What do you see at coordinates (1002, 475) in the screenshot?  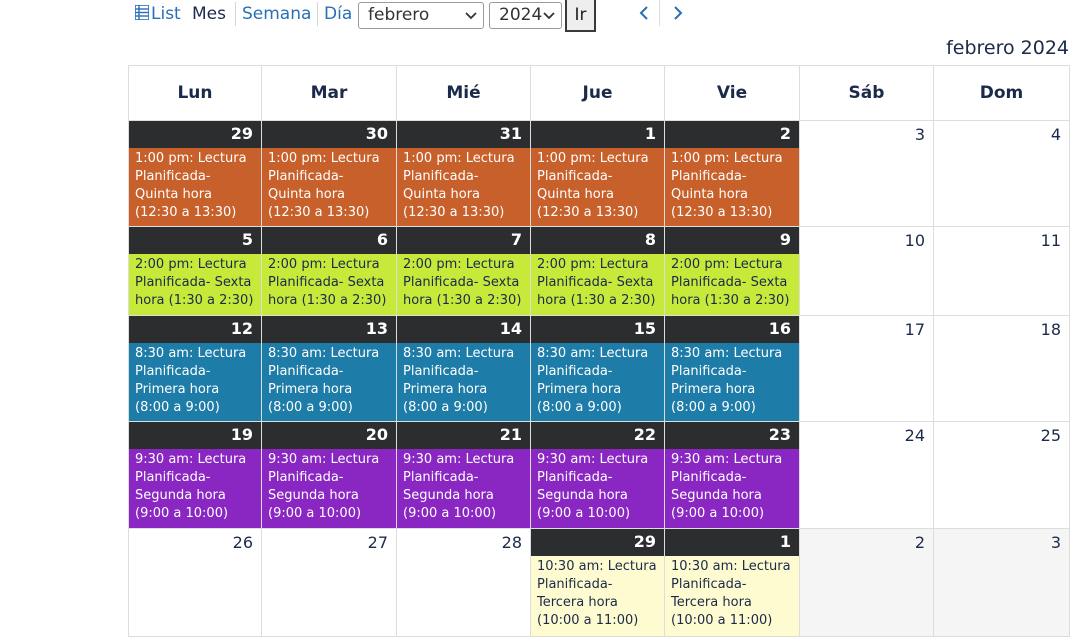 I see `day-cell: 25` at bounding box center [1002, 475].